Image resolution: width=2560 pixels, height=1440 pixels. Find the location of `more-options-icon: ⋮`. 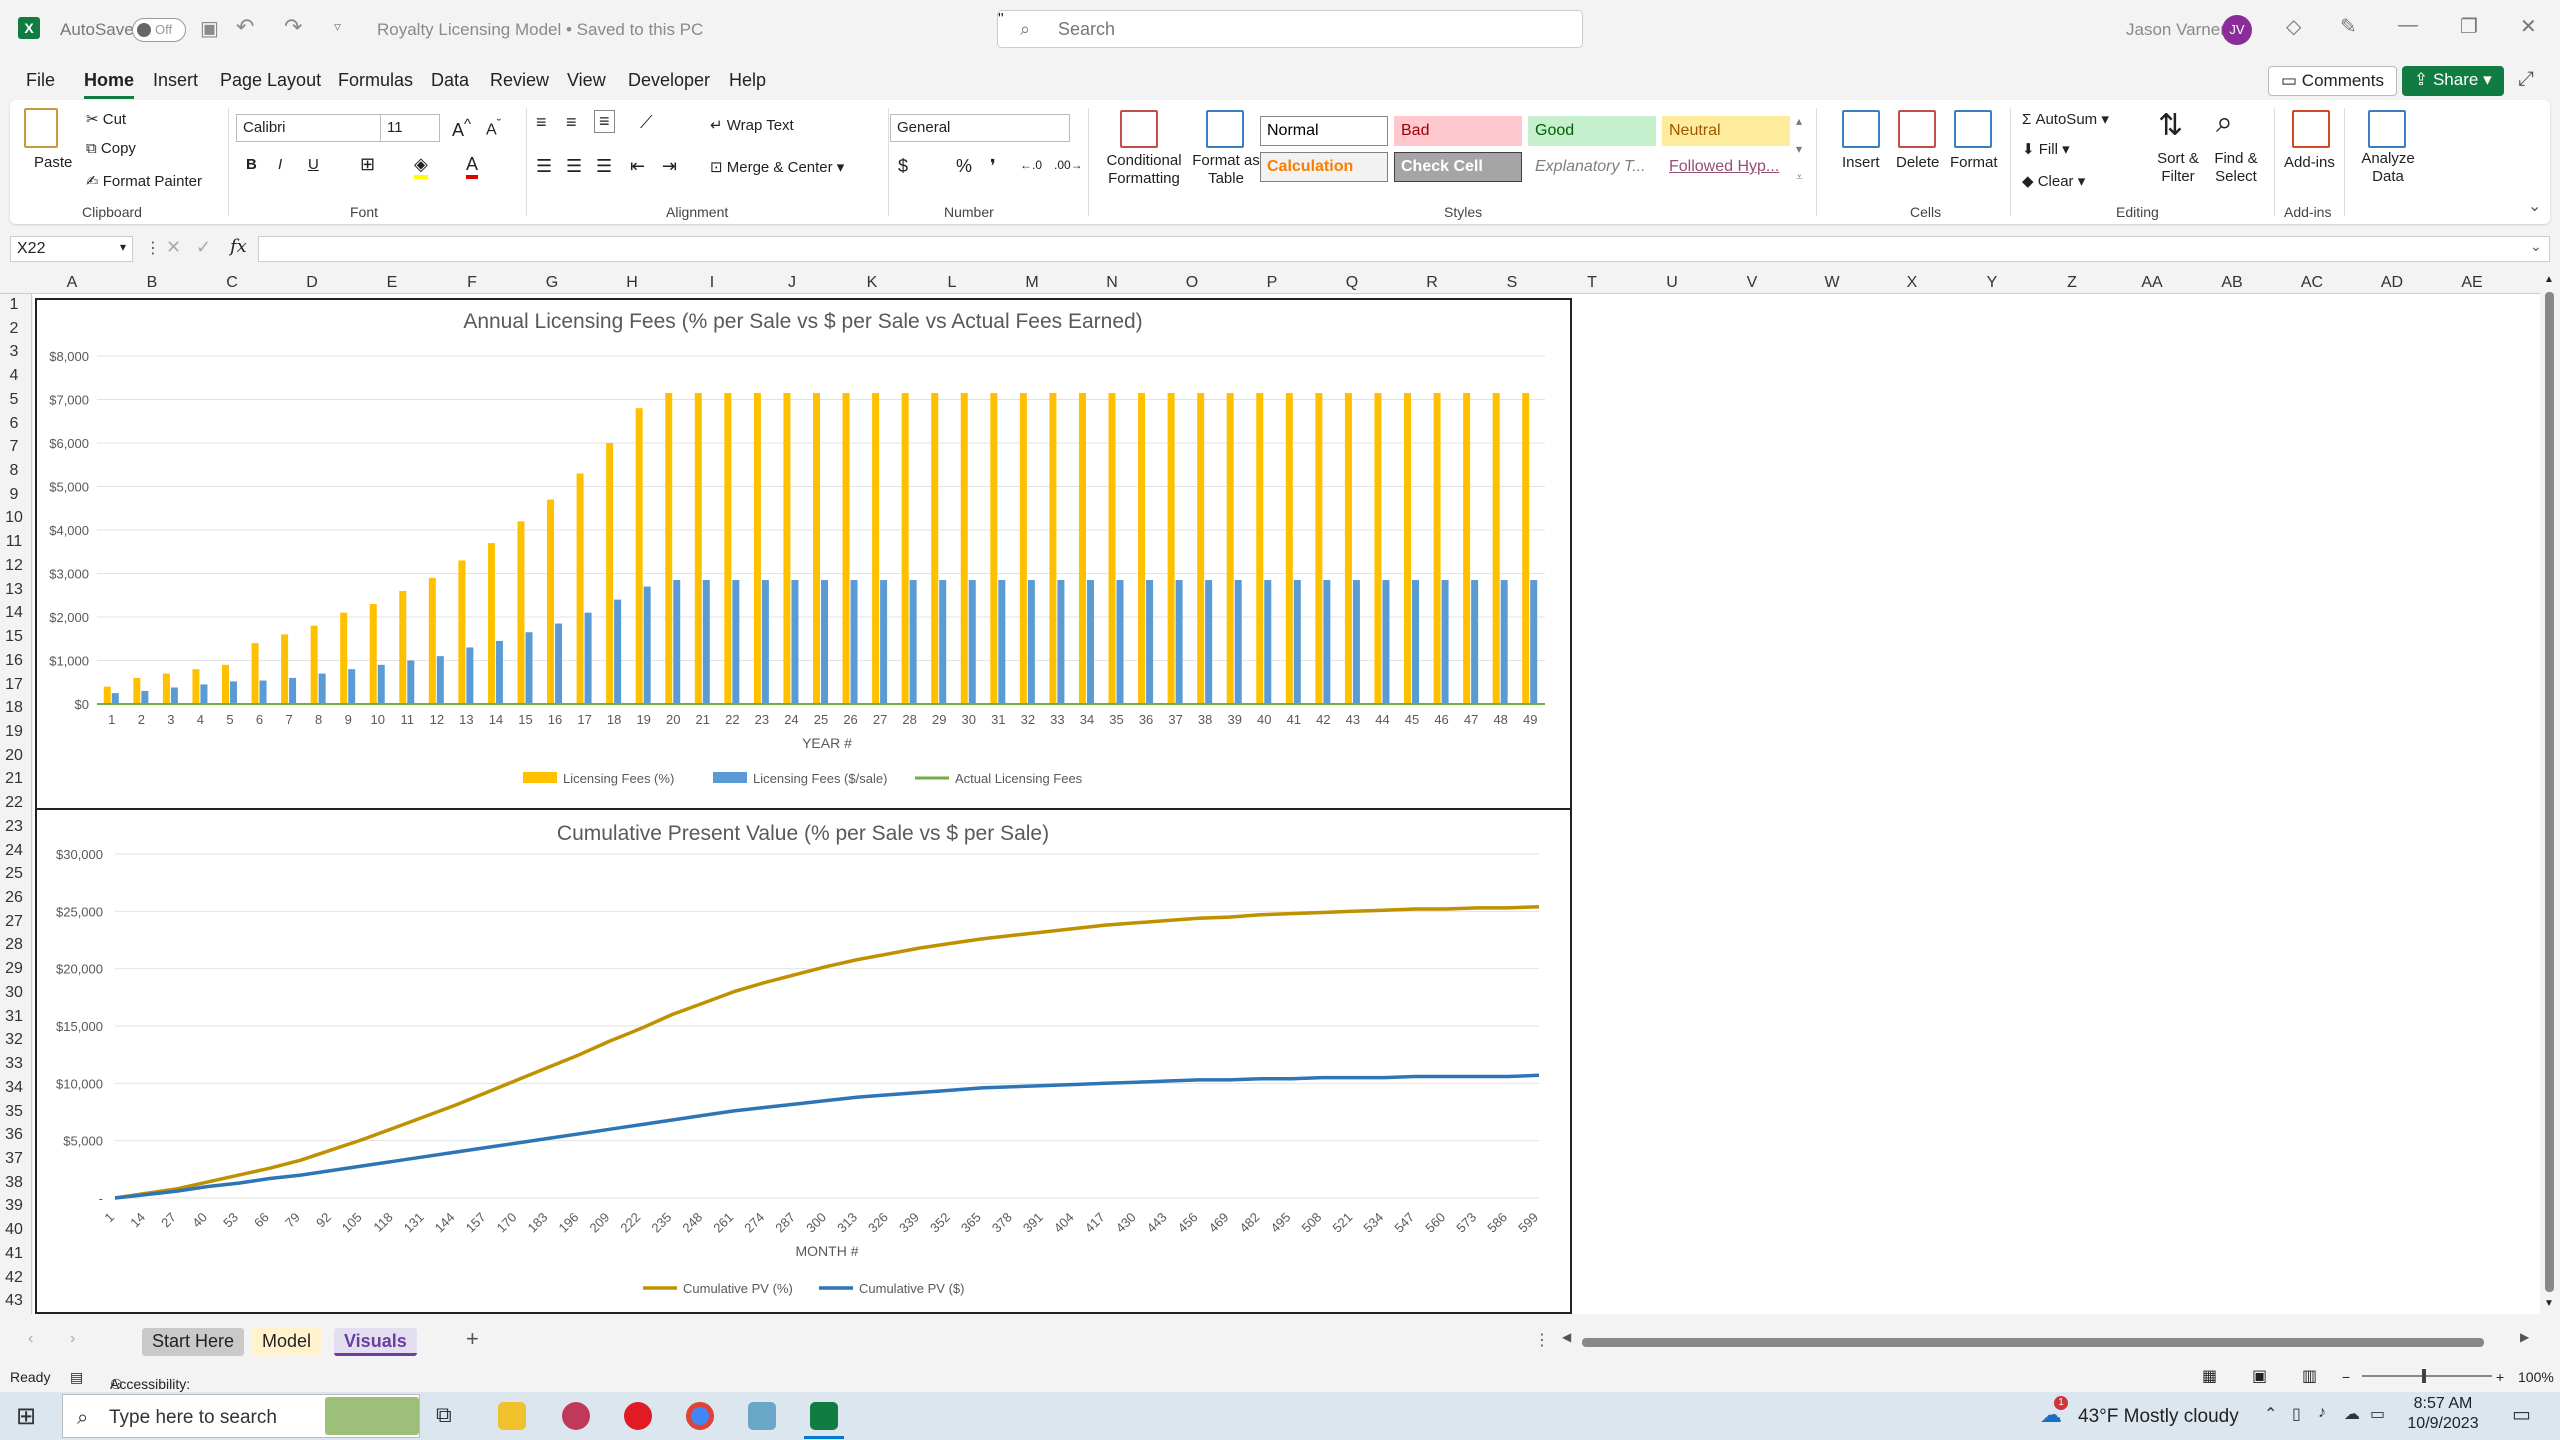

more-options-icon: ⋮ is located at coordinates (153, 248).